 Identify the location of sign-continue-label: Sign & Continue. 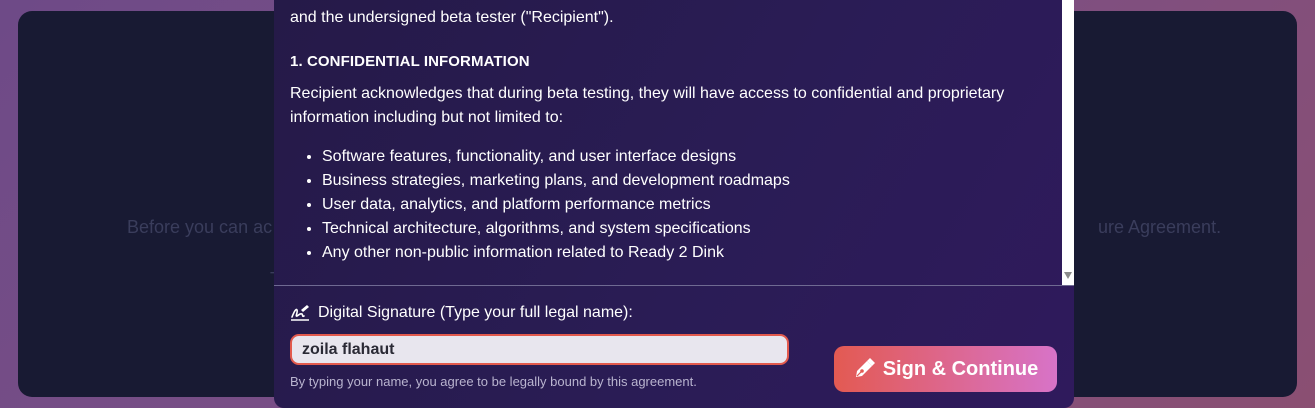
(960, 368).